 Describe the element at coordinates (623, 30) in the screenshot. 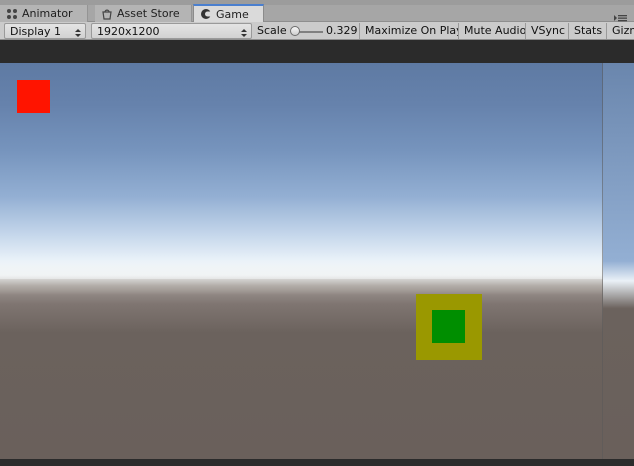

I see `gizmos-label: Gizmos` at that location.